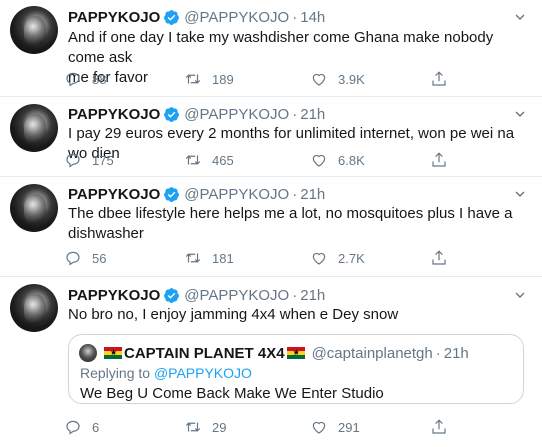 The width and height of the screenshot is (542, 447). I want to click on tweet-text-line: dishwasher, so click(106, 233).